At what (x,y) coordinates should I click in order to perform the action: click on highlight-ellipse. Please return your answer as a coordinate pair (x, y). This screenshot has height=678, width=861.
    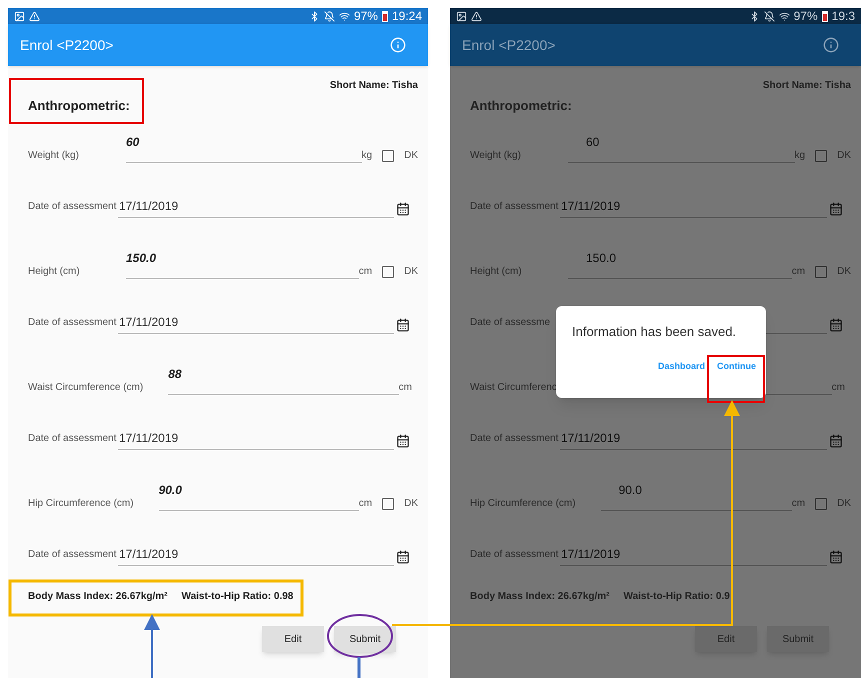
    Looking at the image, I should click on (360, 636).